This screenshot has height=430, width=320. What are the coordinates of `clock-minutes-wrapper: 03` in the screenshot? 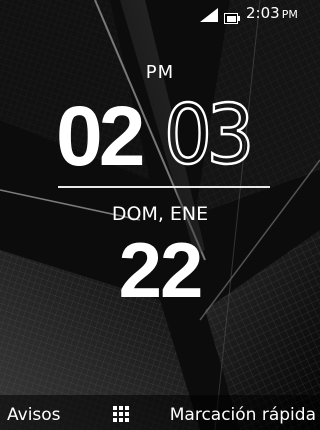 It's located at (209, 135).